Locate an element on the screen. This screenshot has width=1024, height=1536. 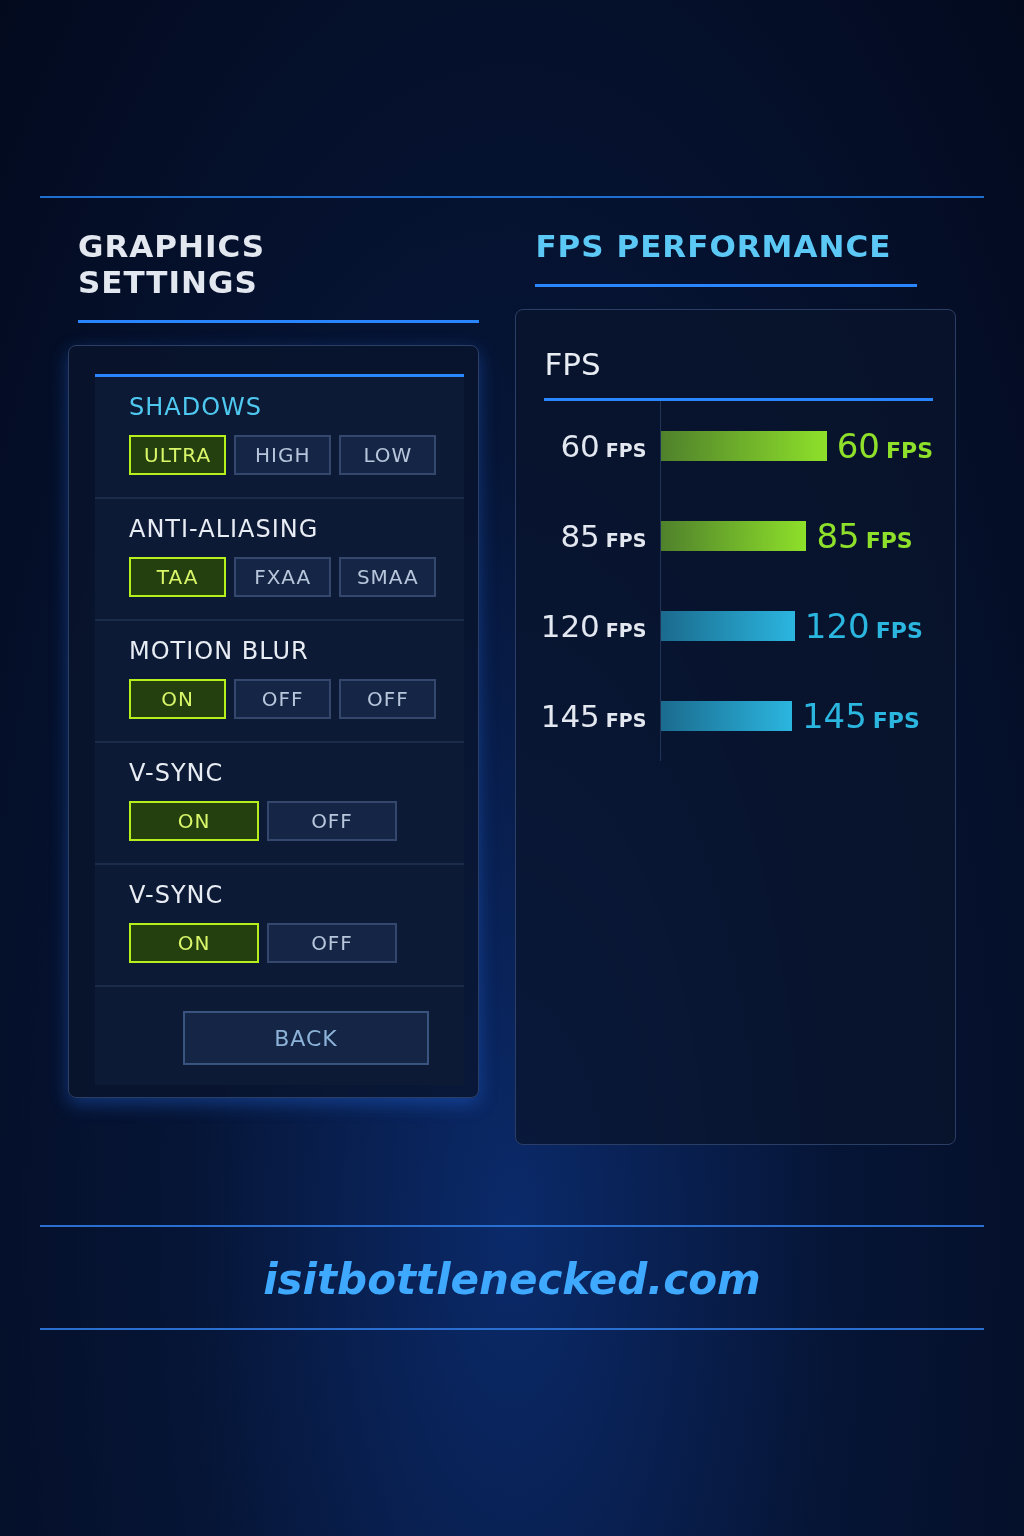
fps-value: 120 is located at coordinates (570, 626).